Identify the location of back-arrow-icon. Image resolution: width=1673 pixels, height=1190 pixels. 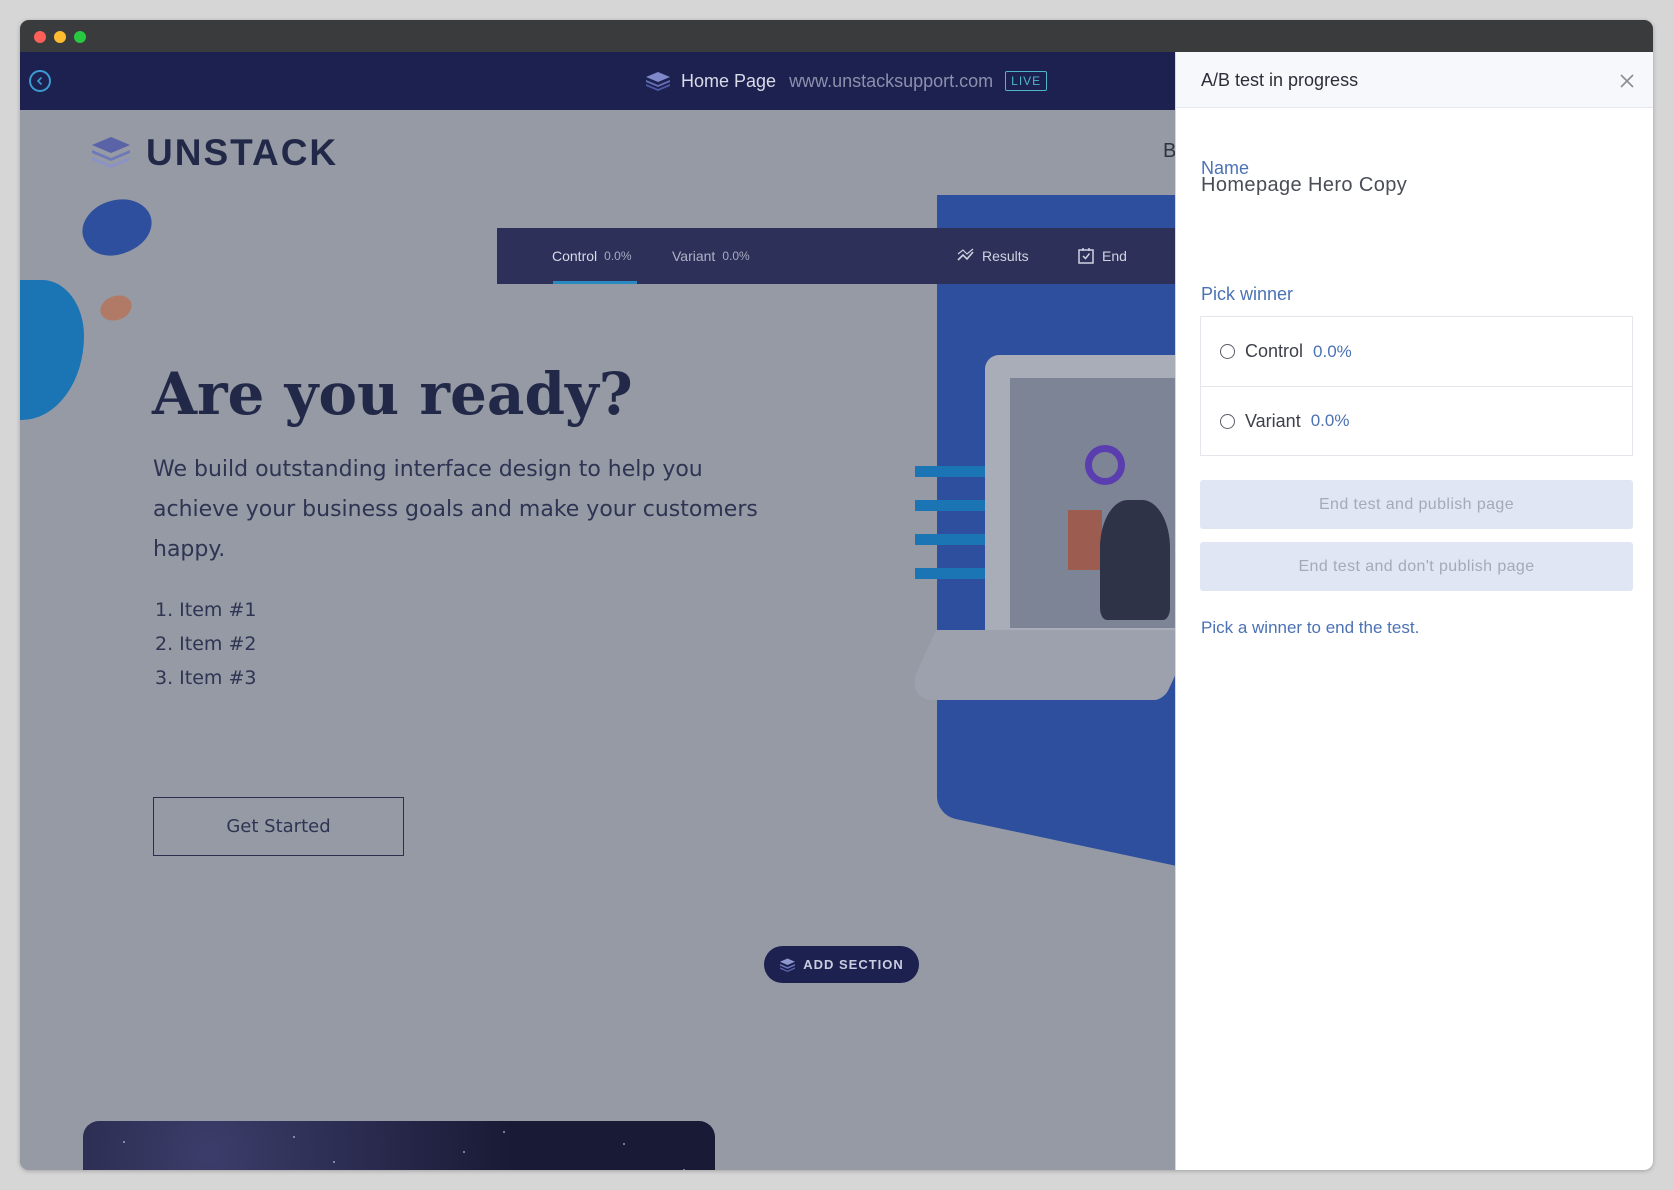
(39, 81).